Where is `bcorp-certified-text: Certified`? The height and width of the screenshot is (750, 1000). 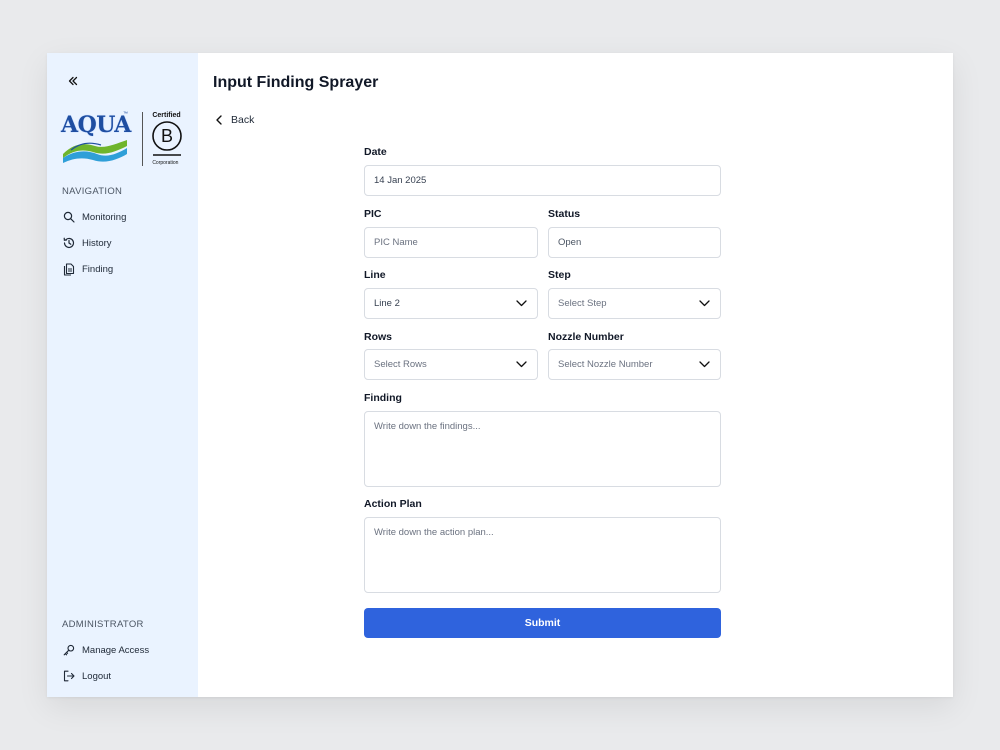 bcorp-certified-text: Certified is located at coordinates (166, 115).